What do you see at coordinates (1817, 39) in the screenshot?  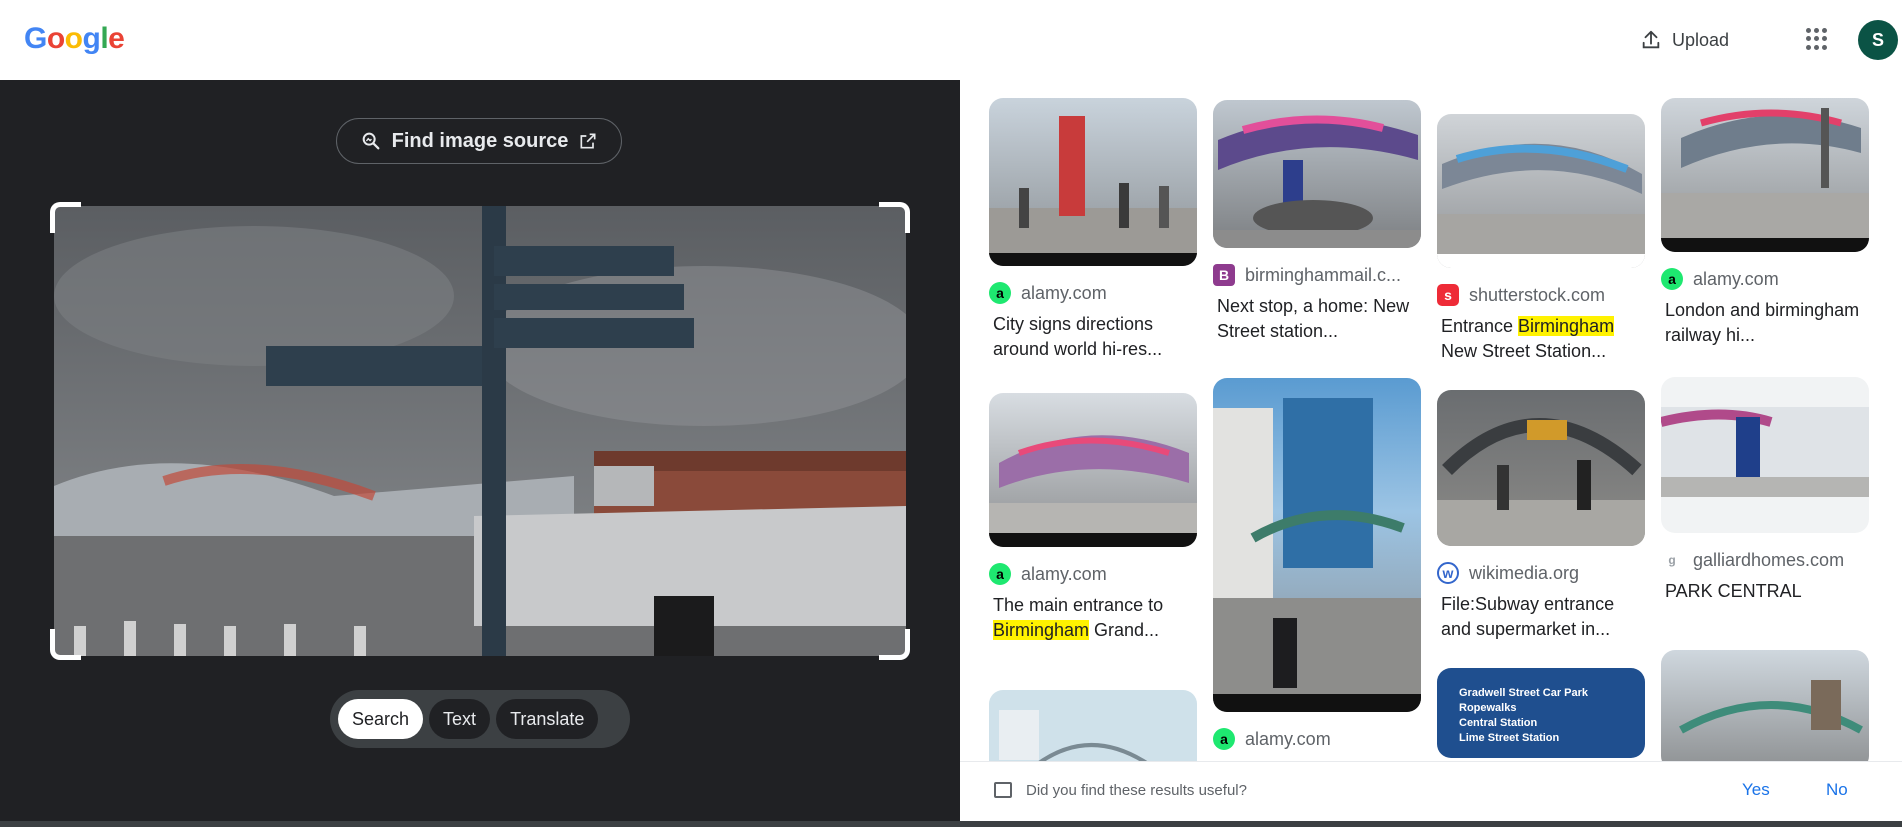 I see `google-apps-icon` at bounding box center [1817, 39].